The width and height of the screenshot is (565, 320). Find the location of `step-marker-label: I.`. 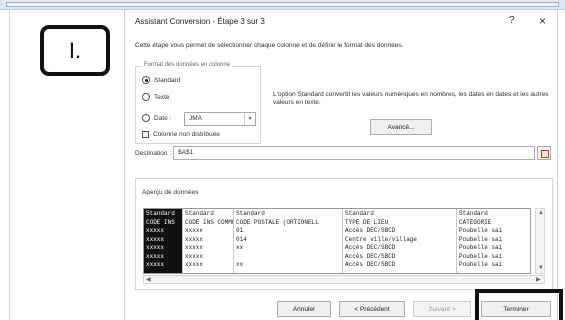

step-marker-label: I. is located at coordinates (75, 50).